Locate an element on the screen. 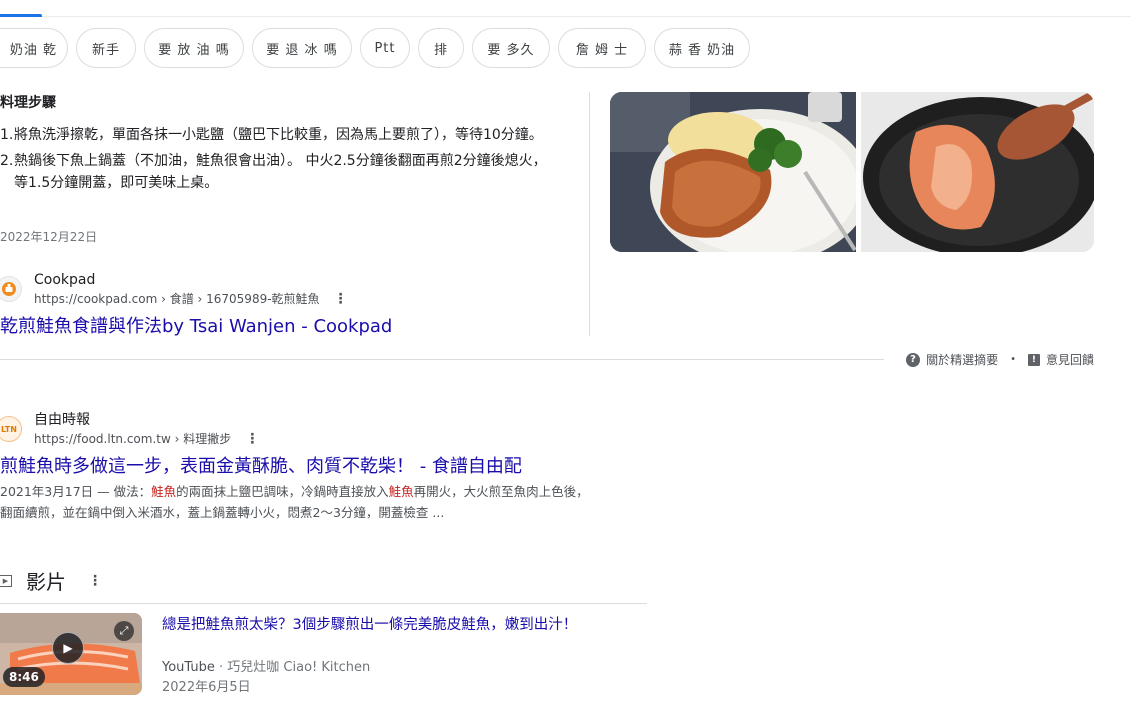 This screenshot has height=708, width=1131. feedback-link: 意見回饋 is located at coordinates (1070, 359).